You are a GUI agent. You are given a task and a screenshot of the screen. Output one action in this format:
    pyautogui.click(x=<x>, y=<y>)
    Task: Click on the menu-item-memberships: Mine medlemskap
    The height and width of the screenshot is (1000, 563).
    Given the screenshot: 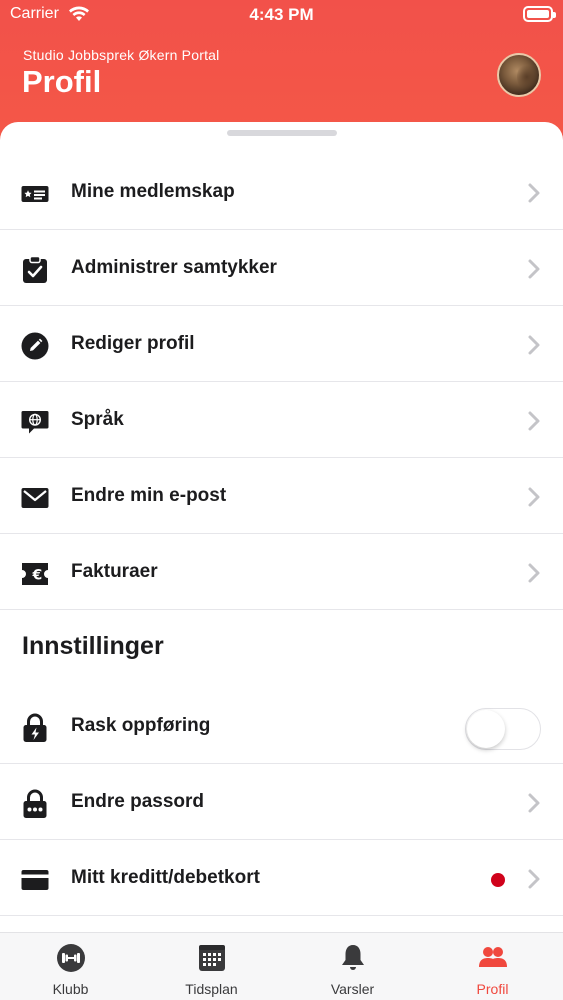 What is the action you would take?
    pyautogui.click(x=281, y=192)
    